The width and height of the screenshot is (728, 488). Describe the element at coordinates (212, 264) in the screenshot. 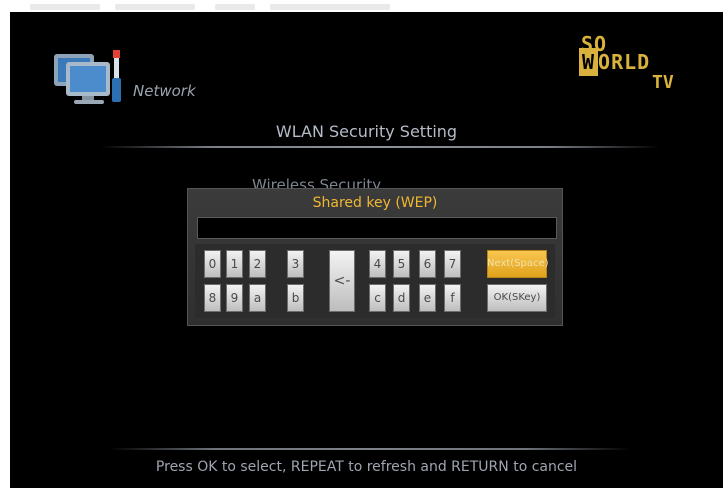

I see `key-0: 0` at that location.